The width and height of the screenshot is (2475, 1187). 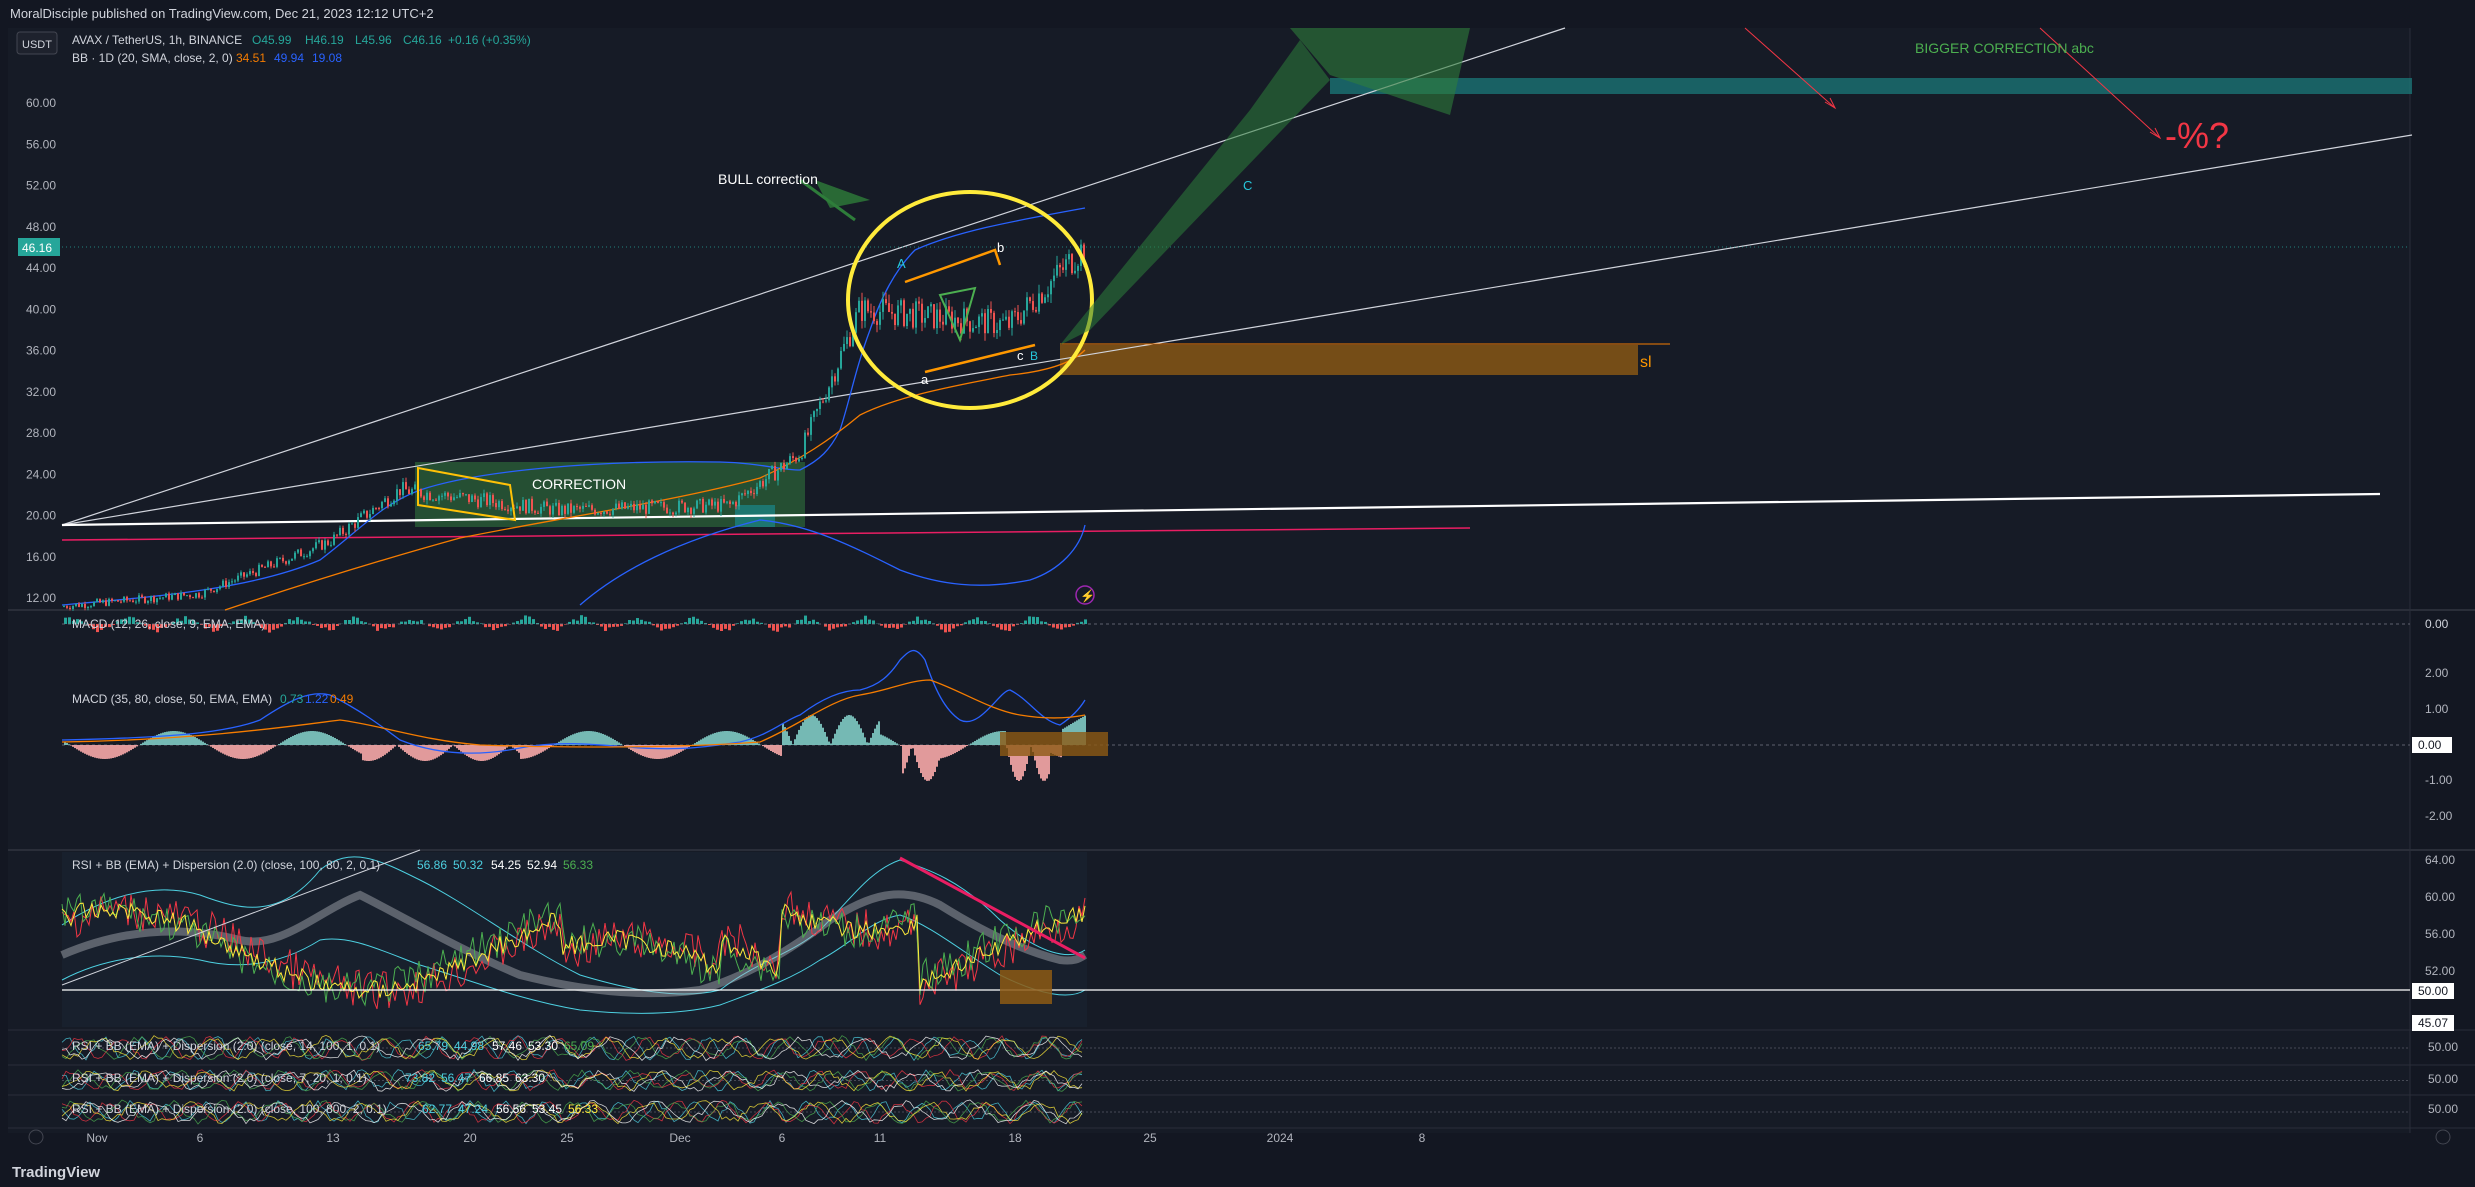 What do you see at coordinates (494, 1078) in the screenshot?
I see `rsi3-value-3: 66.85` at bounding box center [494, 1078].